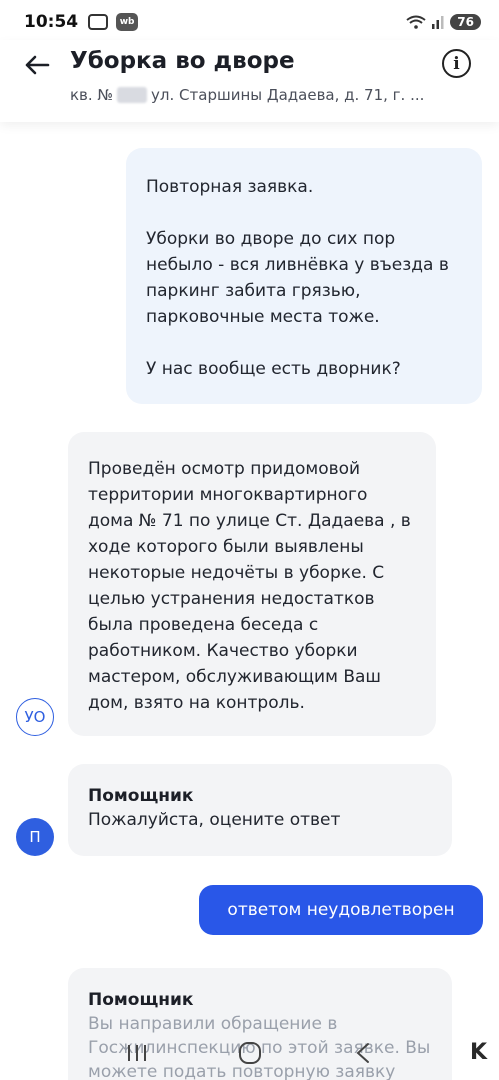 The height and width of the screenshot is (1080, 499). I want to click on back-button, so click(37, 65).